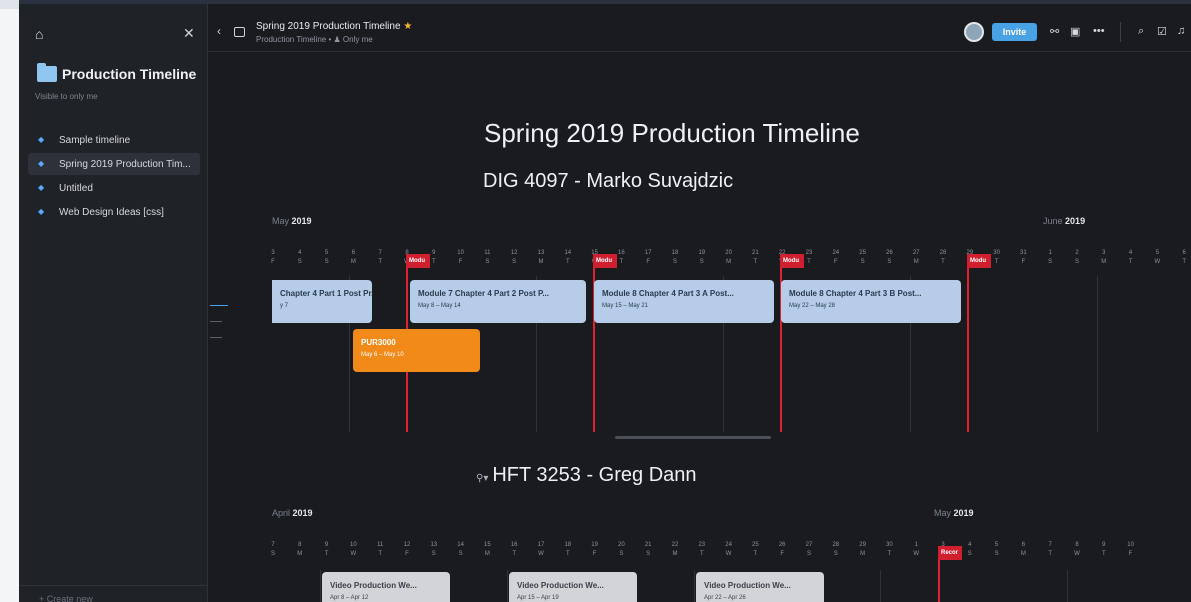  Describe the element at coordinates (568, 550) in the screenshot. I see `day-cell: 18 T` at that location.